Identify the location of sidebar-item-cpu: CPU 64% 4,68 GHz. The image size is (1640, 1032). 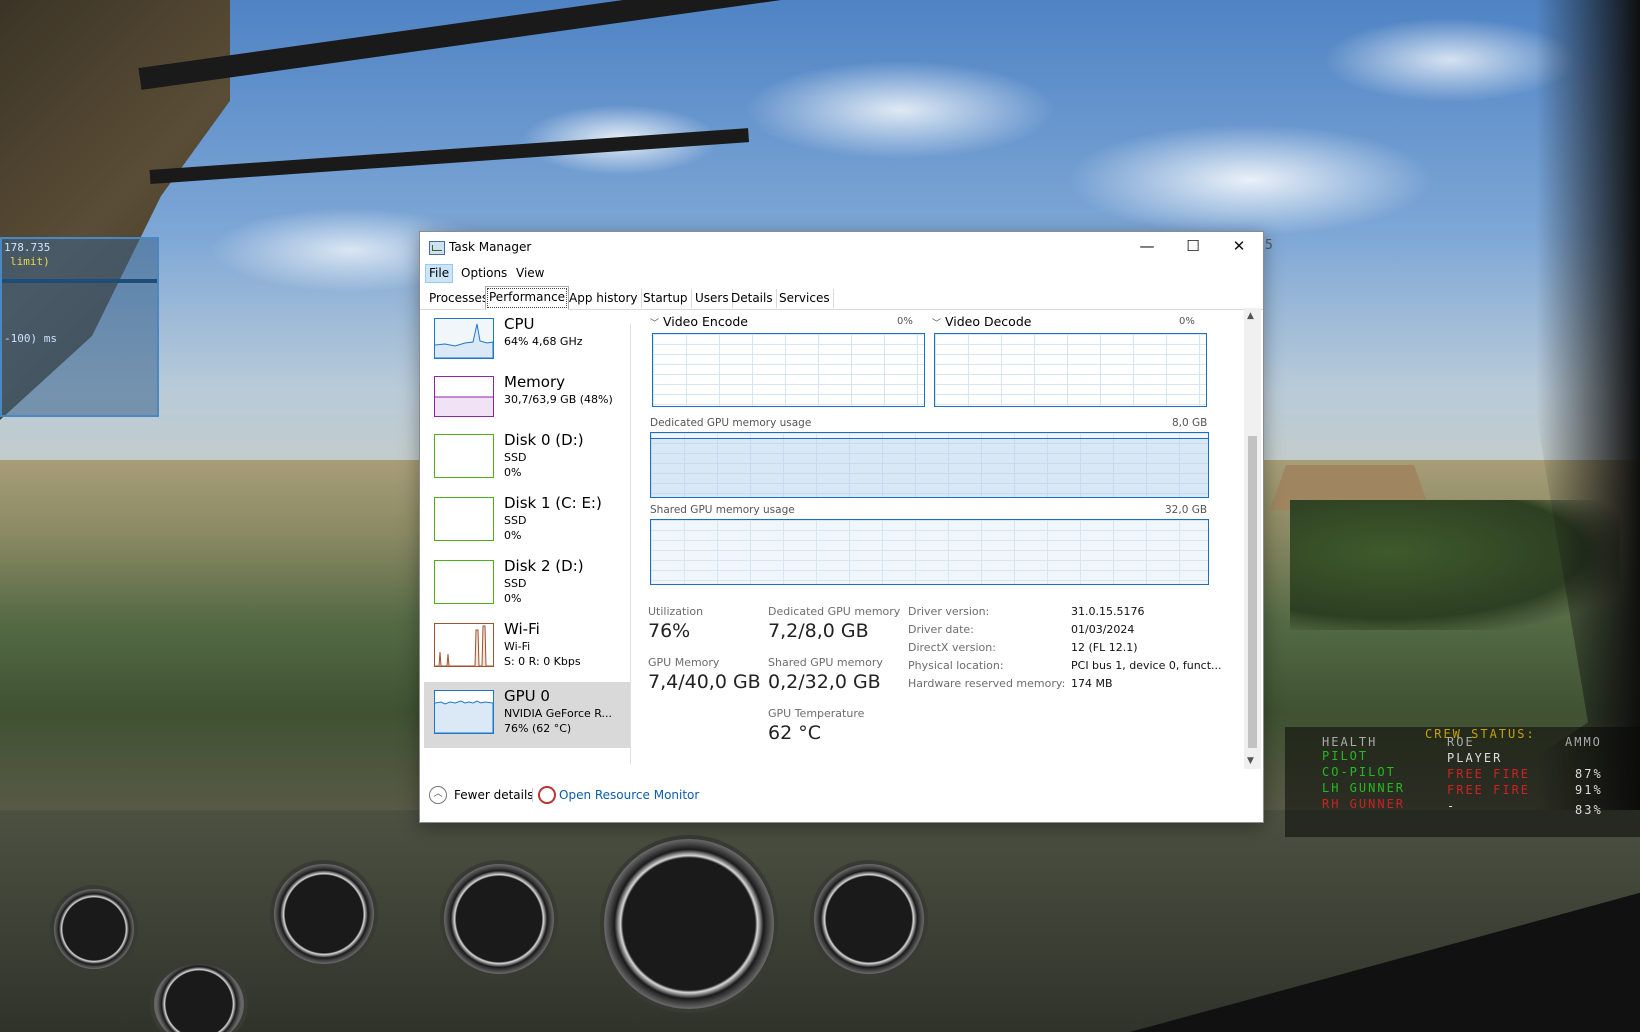
(527, 346).